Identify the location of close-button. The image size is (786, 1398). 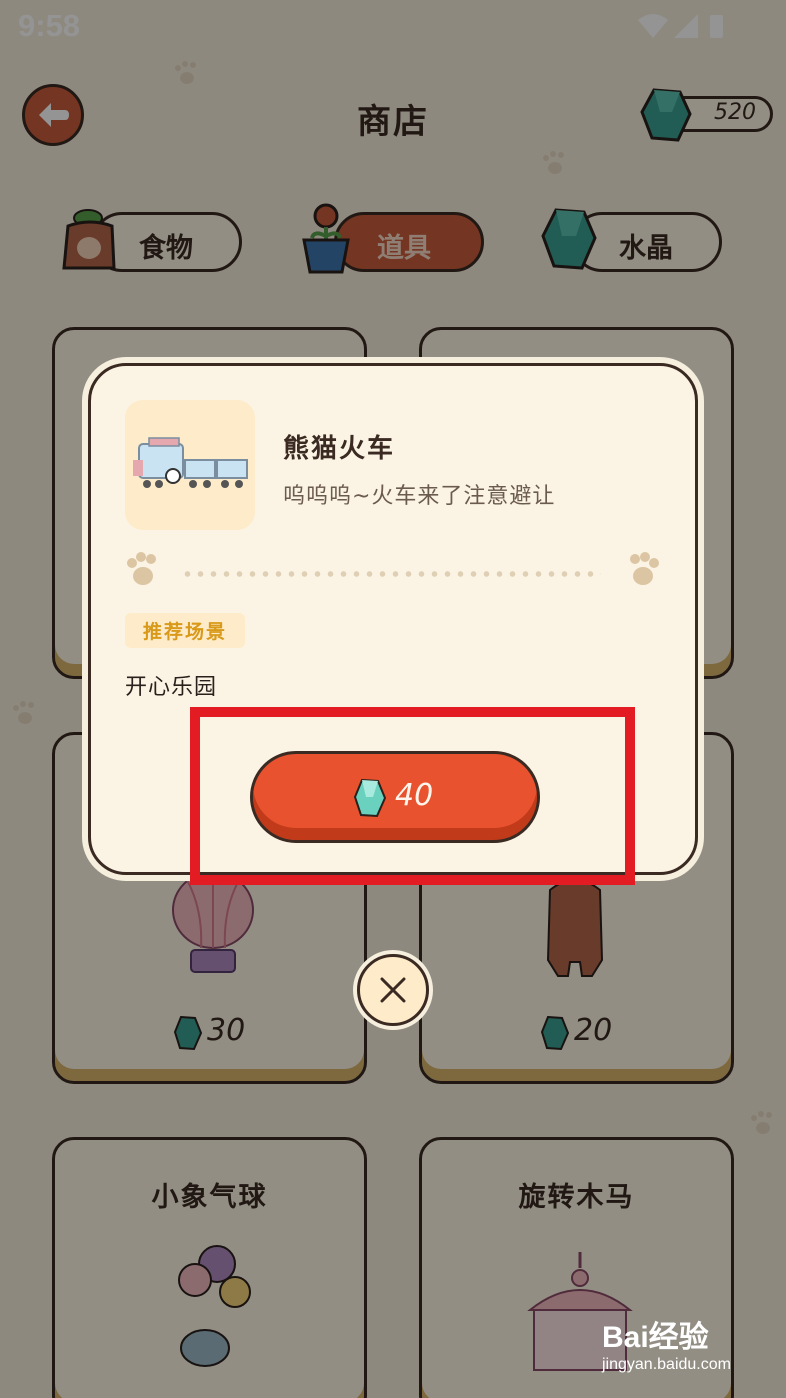
(393, 990).